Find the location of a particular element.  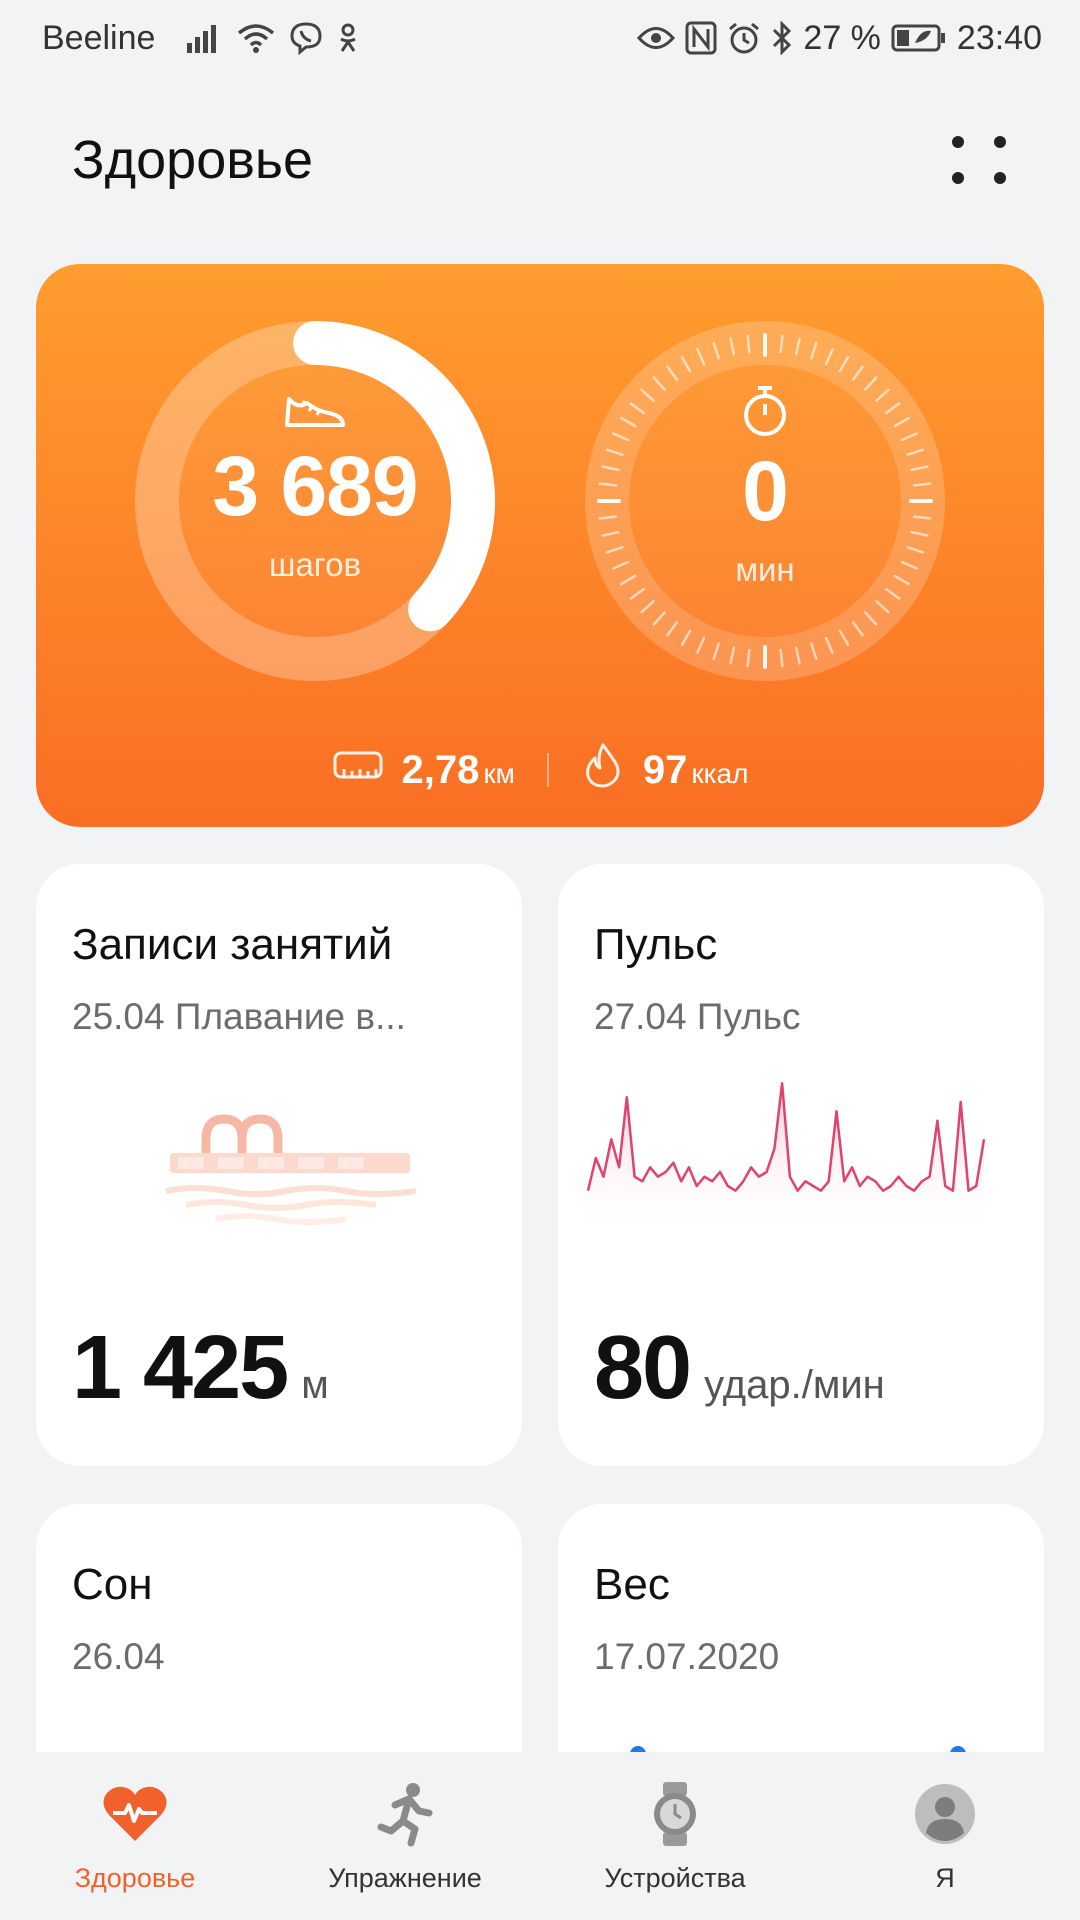

clock: 23:40 is located at coordinates (999, 37).